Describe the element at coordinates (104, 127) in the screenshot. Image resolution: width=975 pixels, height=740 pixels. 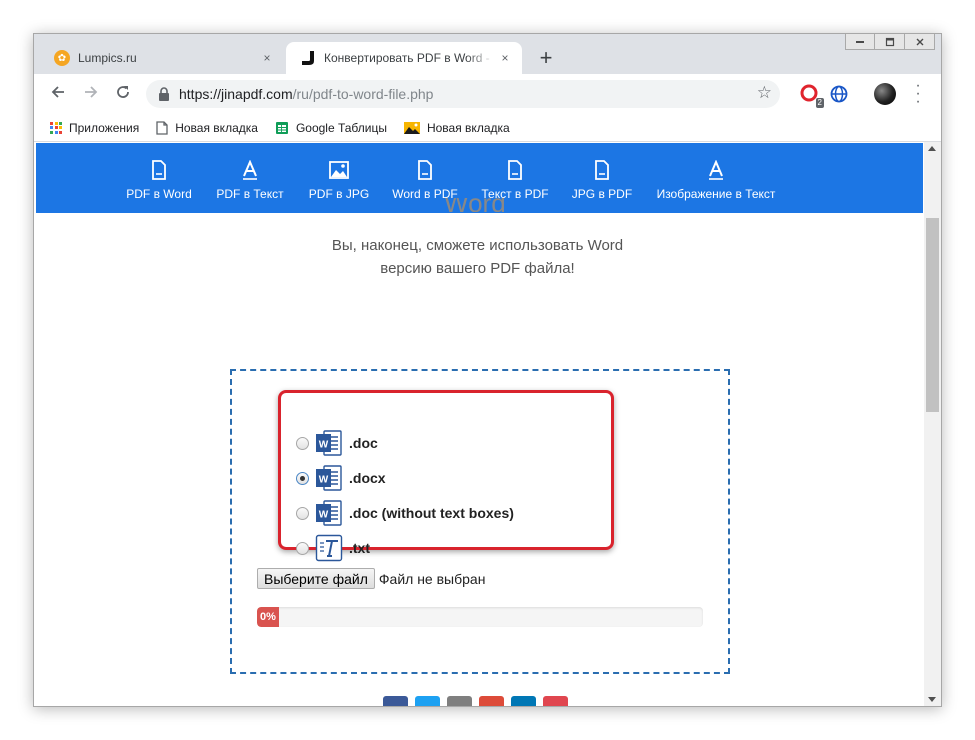
I see `bookmark-label: Приложения` at that location.